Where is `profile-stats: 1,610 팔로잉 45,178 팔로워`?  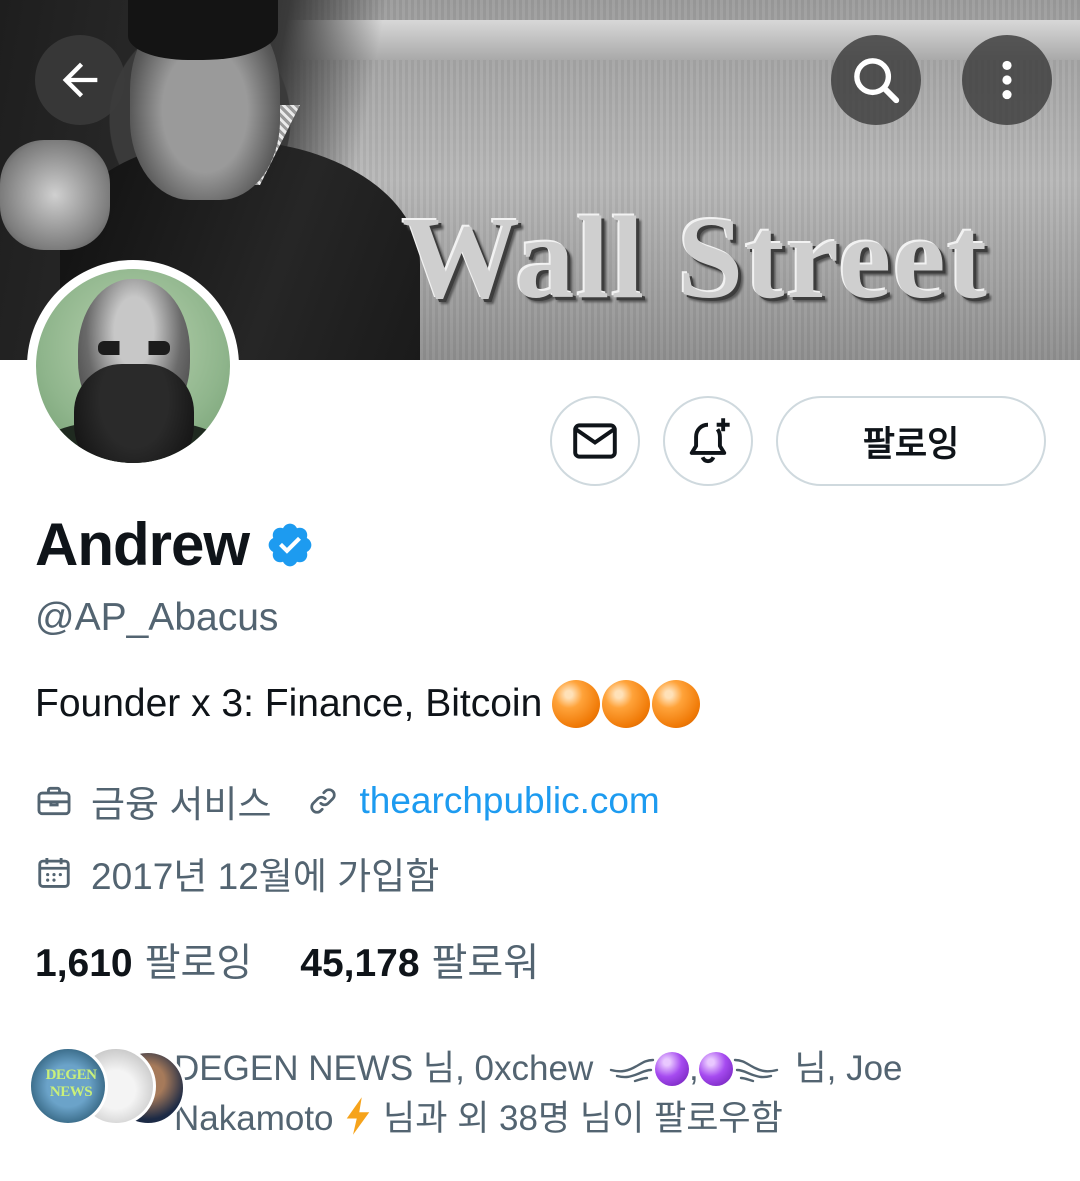 profile-stats: 1,610 팔로잉 45,178 팔로워 is located at coordinates (287, 960).